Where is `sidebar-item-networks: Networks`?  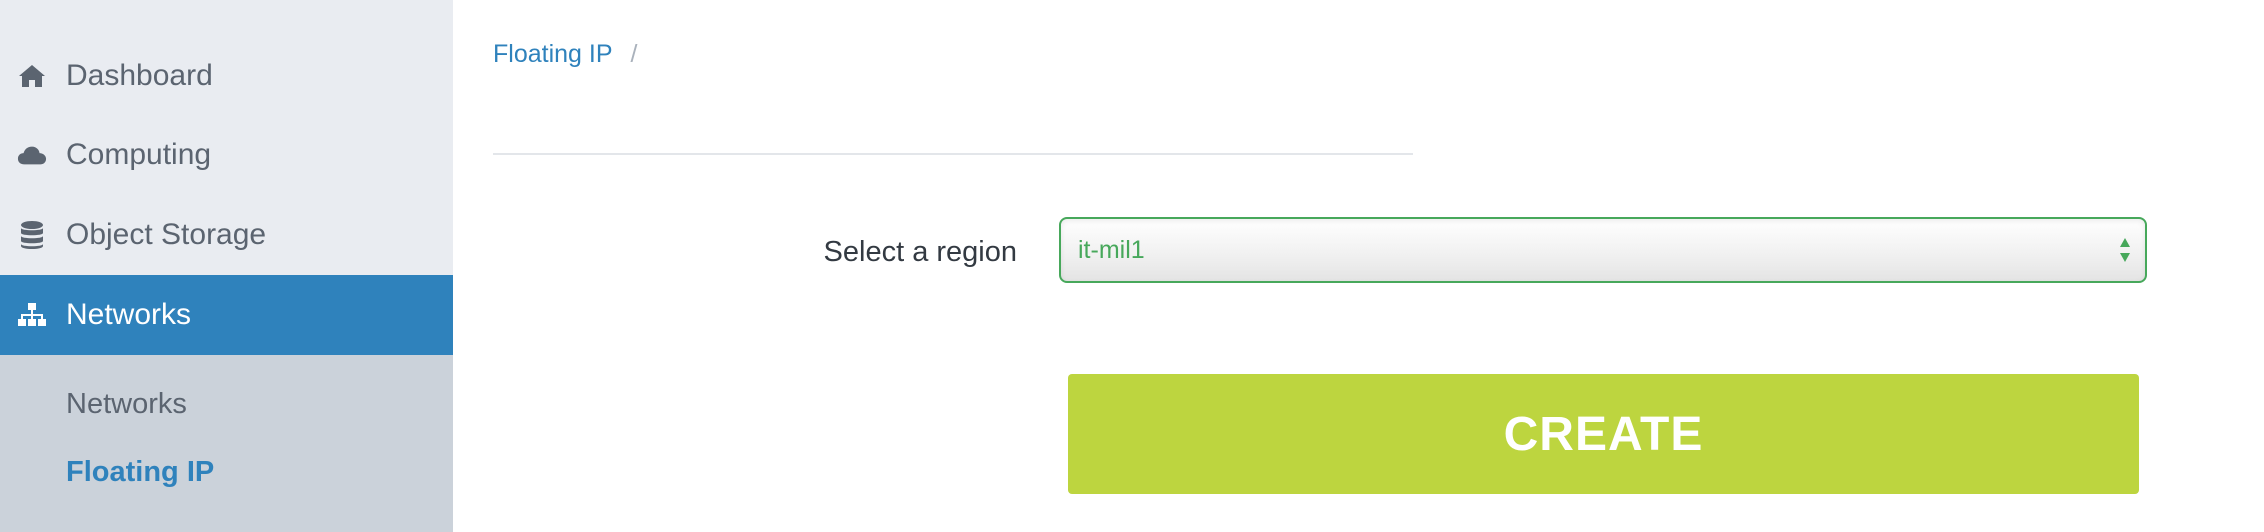
sidebar-item-networks: Networks is located at coordinates (226, 315).